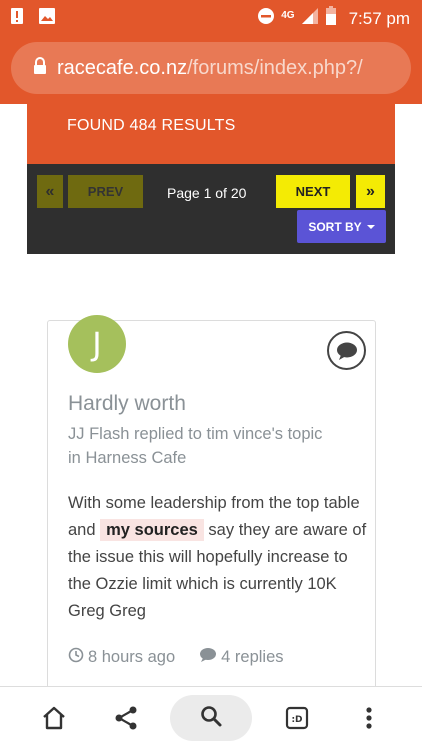  I want to click on tabs-icon: :D, so click(297, 718).